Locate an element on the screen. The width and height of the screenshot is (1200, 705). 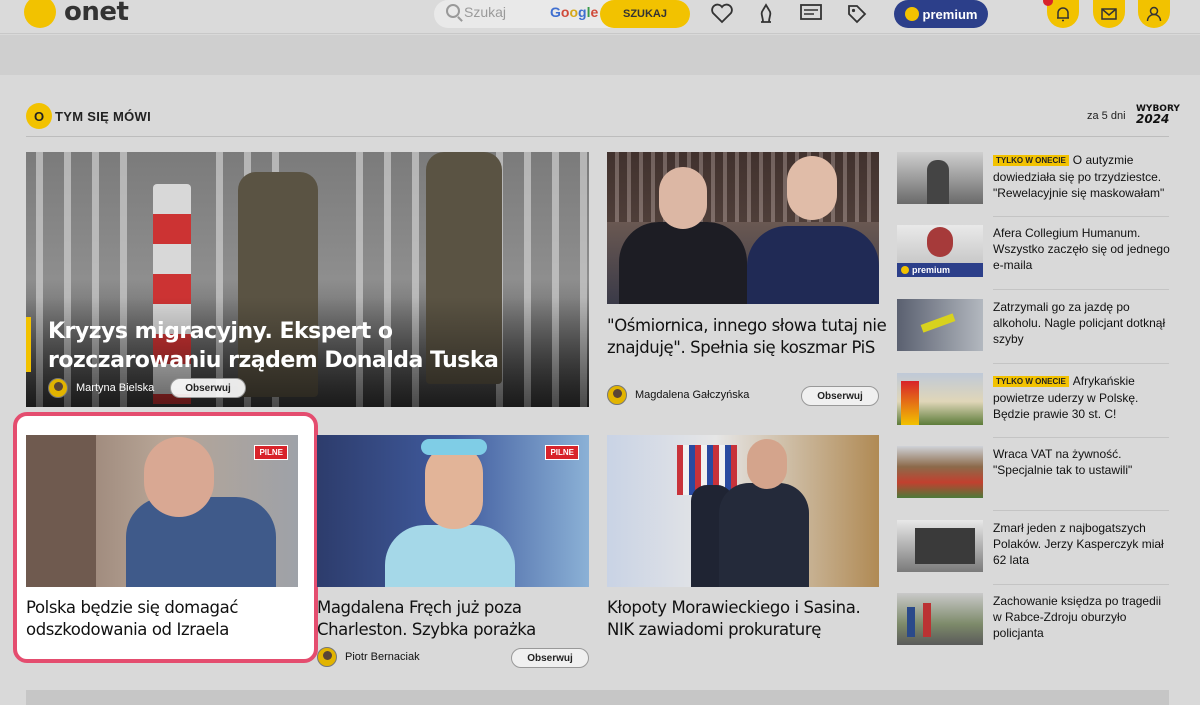
premium-label: premium is located at coordinates (950, 14).